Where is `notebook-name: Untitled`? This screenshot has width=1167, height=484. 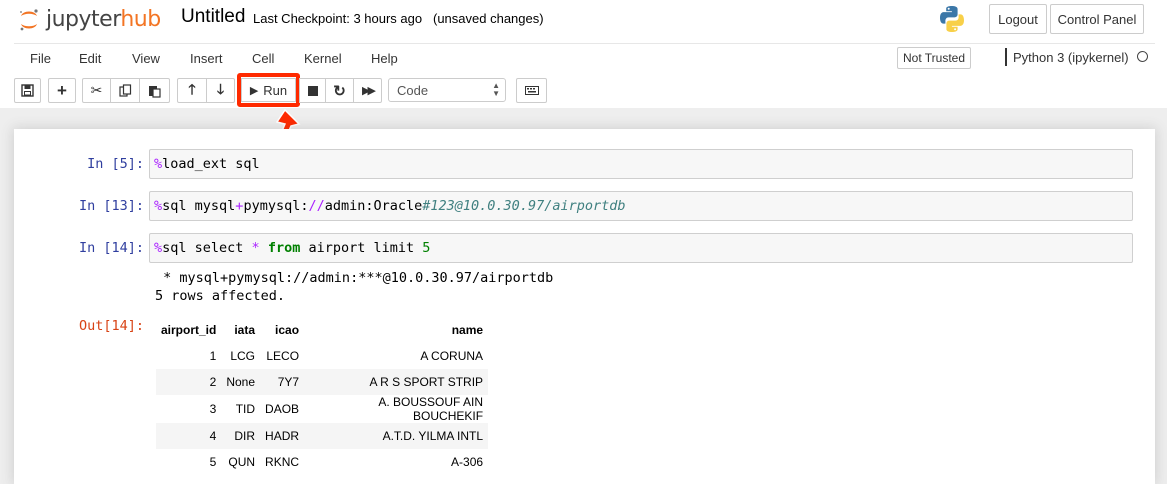
notebook-name: Untitled is located at coordinates (213, 17).